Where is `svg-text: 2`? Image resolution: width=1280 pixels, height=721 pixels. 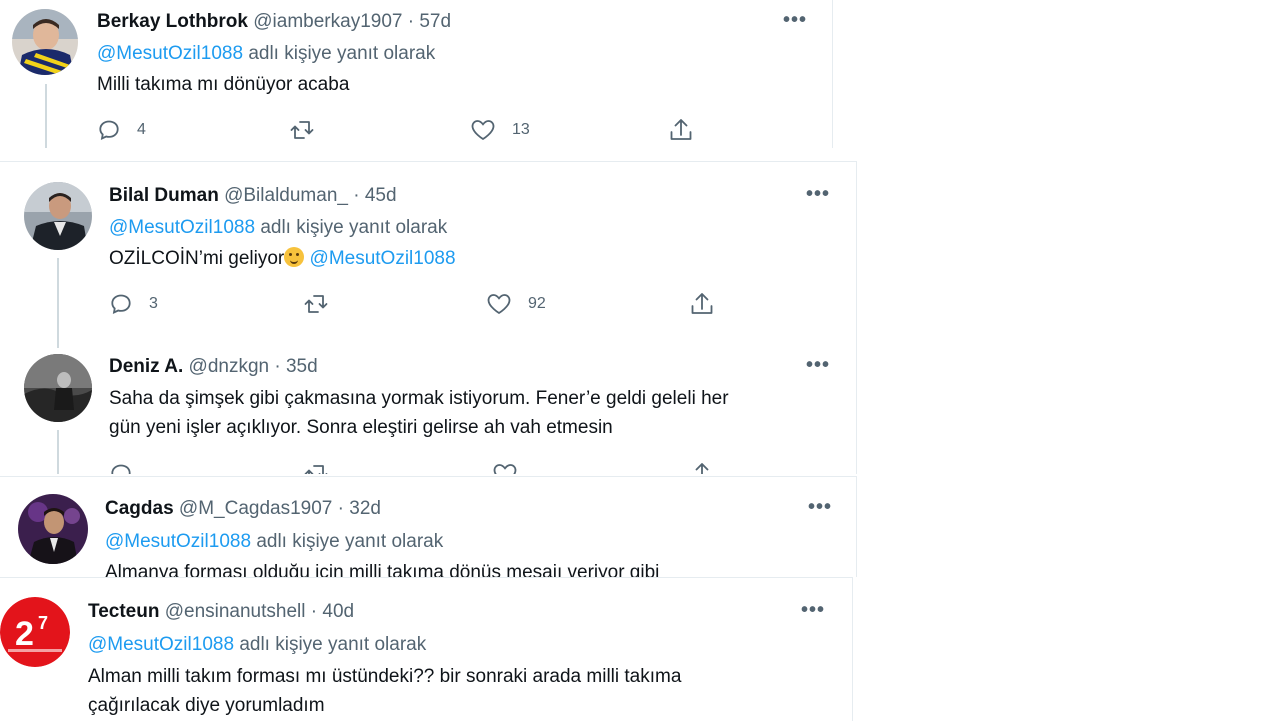 svg-text: 2 is located at coordinates (24, 634).